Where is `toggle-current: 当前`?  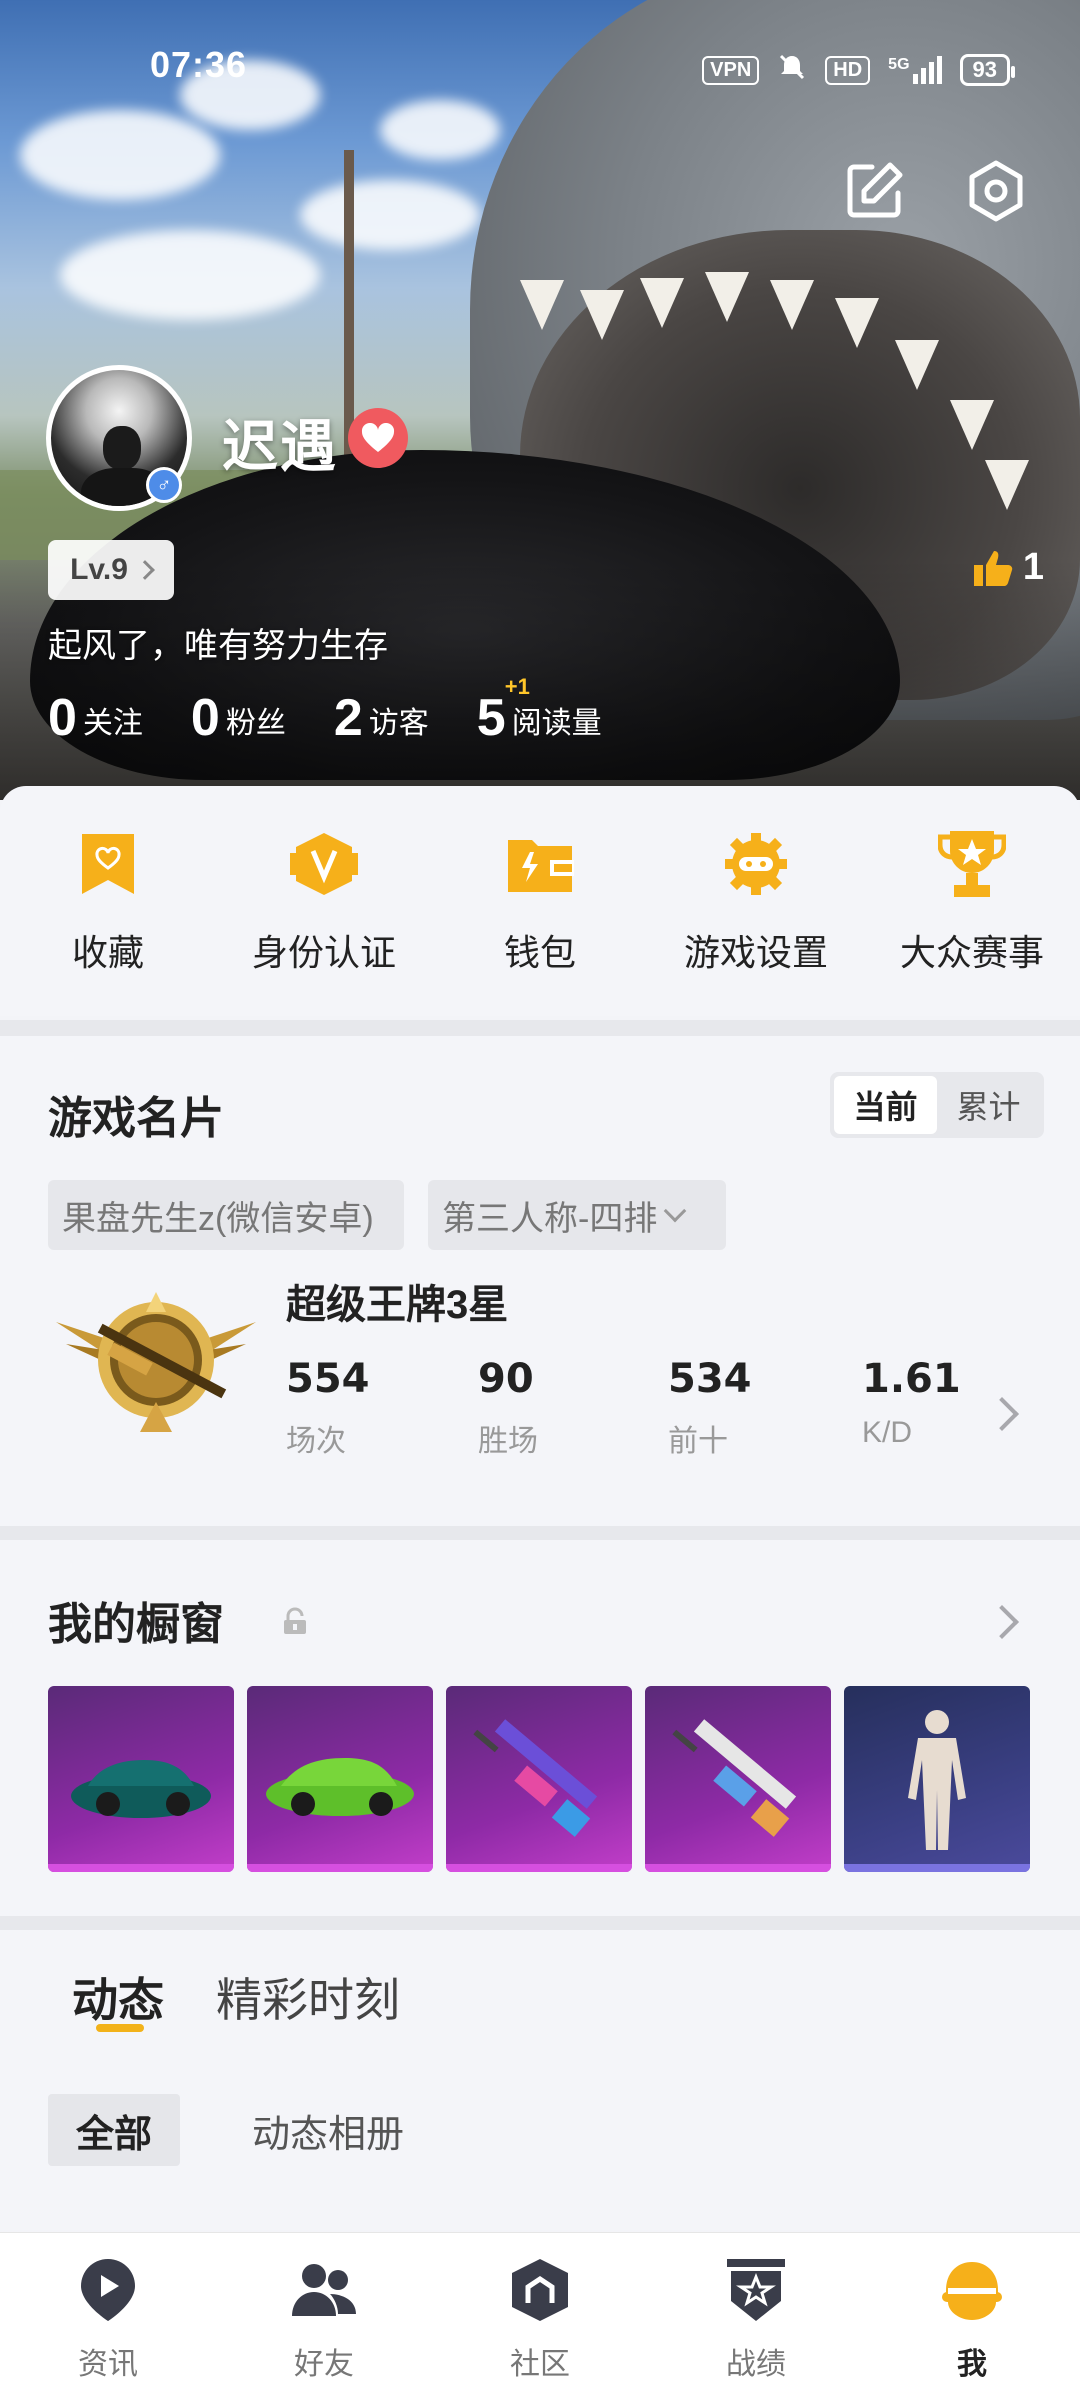
toggle-current: 当前 is located at coordinates (885, 1105).